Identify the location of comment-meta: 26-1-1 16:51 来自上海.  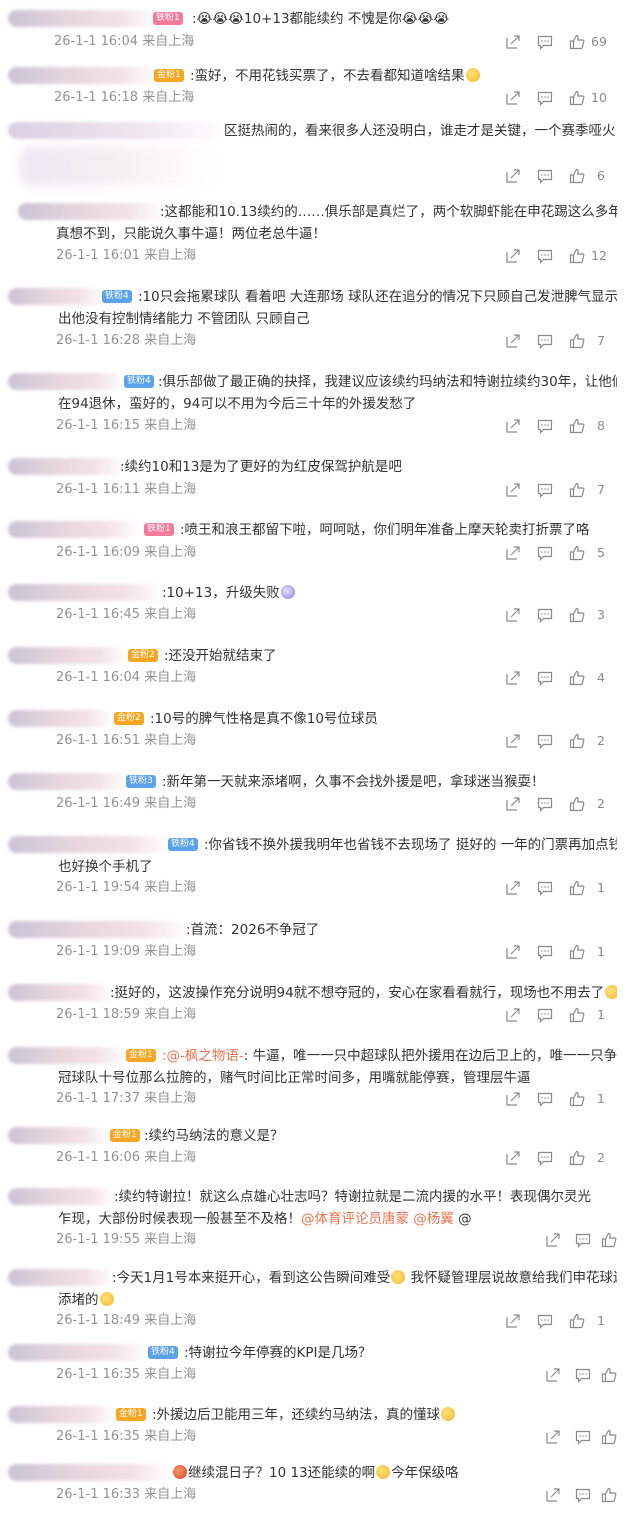
(126, 740).